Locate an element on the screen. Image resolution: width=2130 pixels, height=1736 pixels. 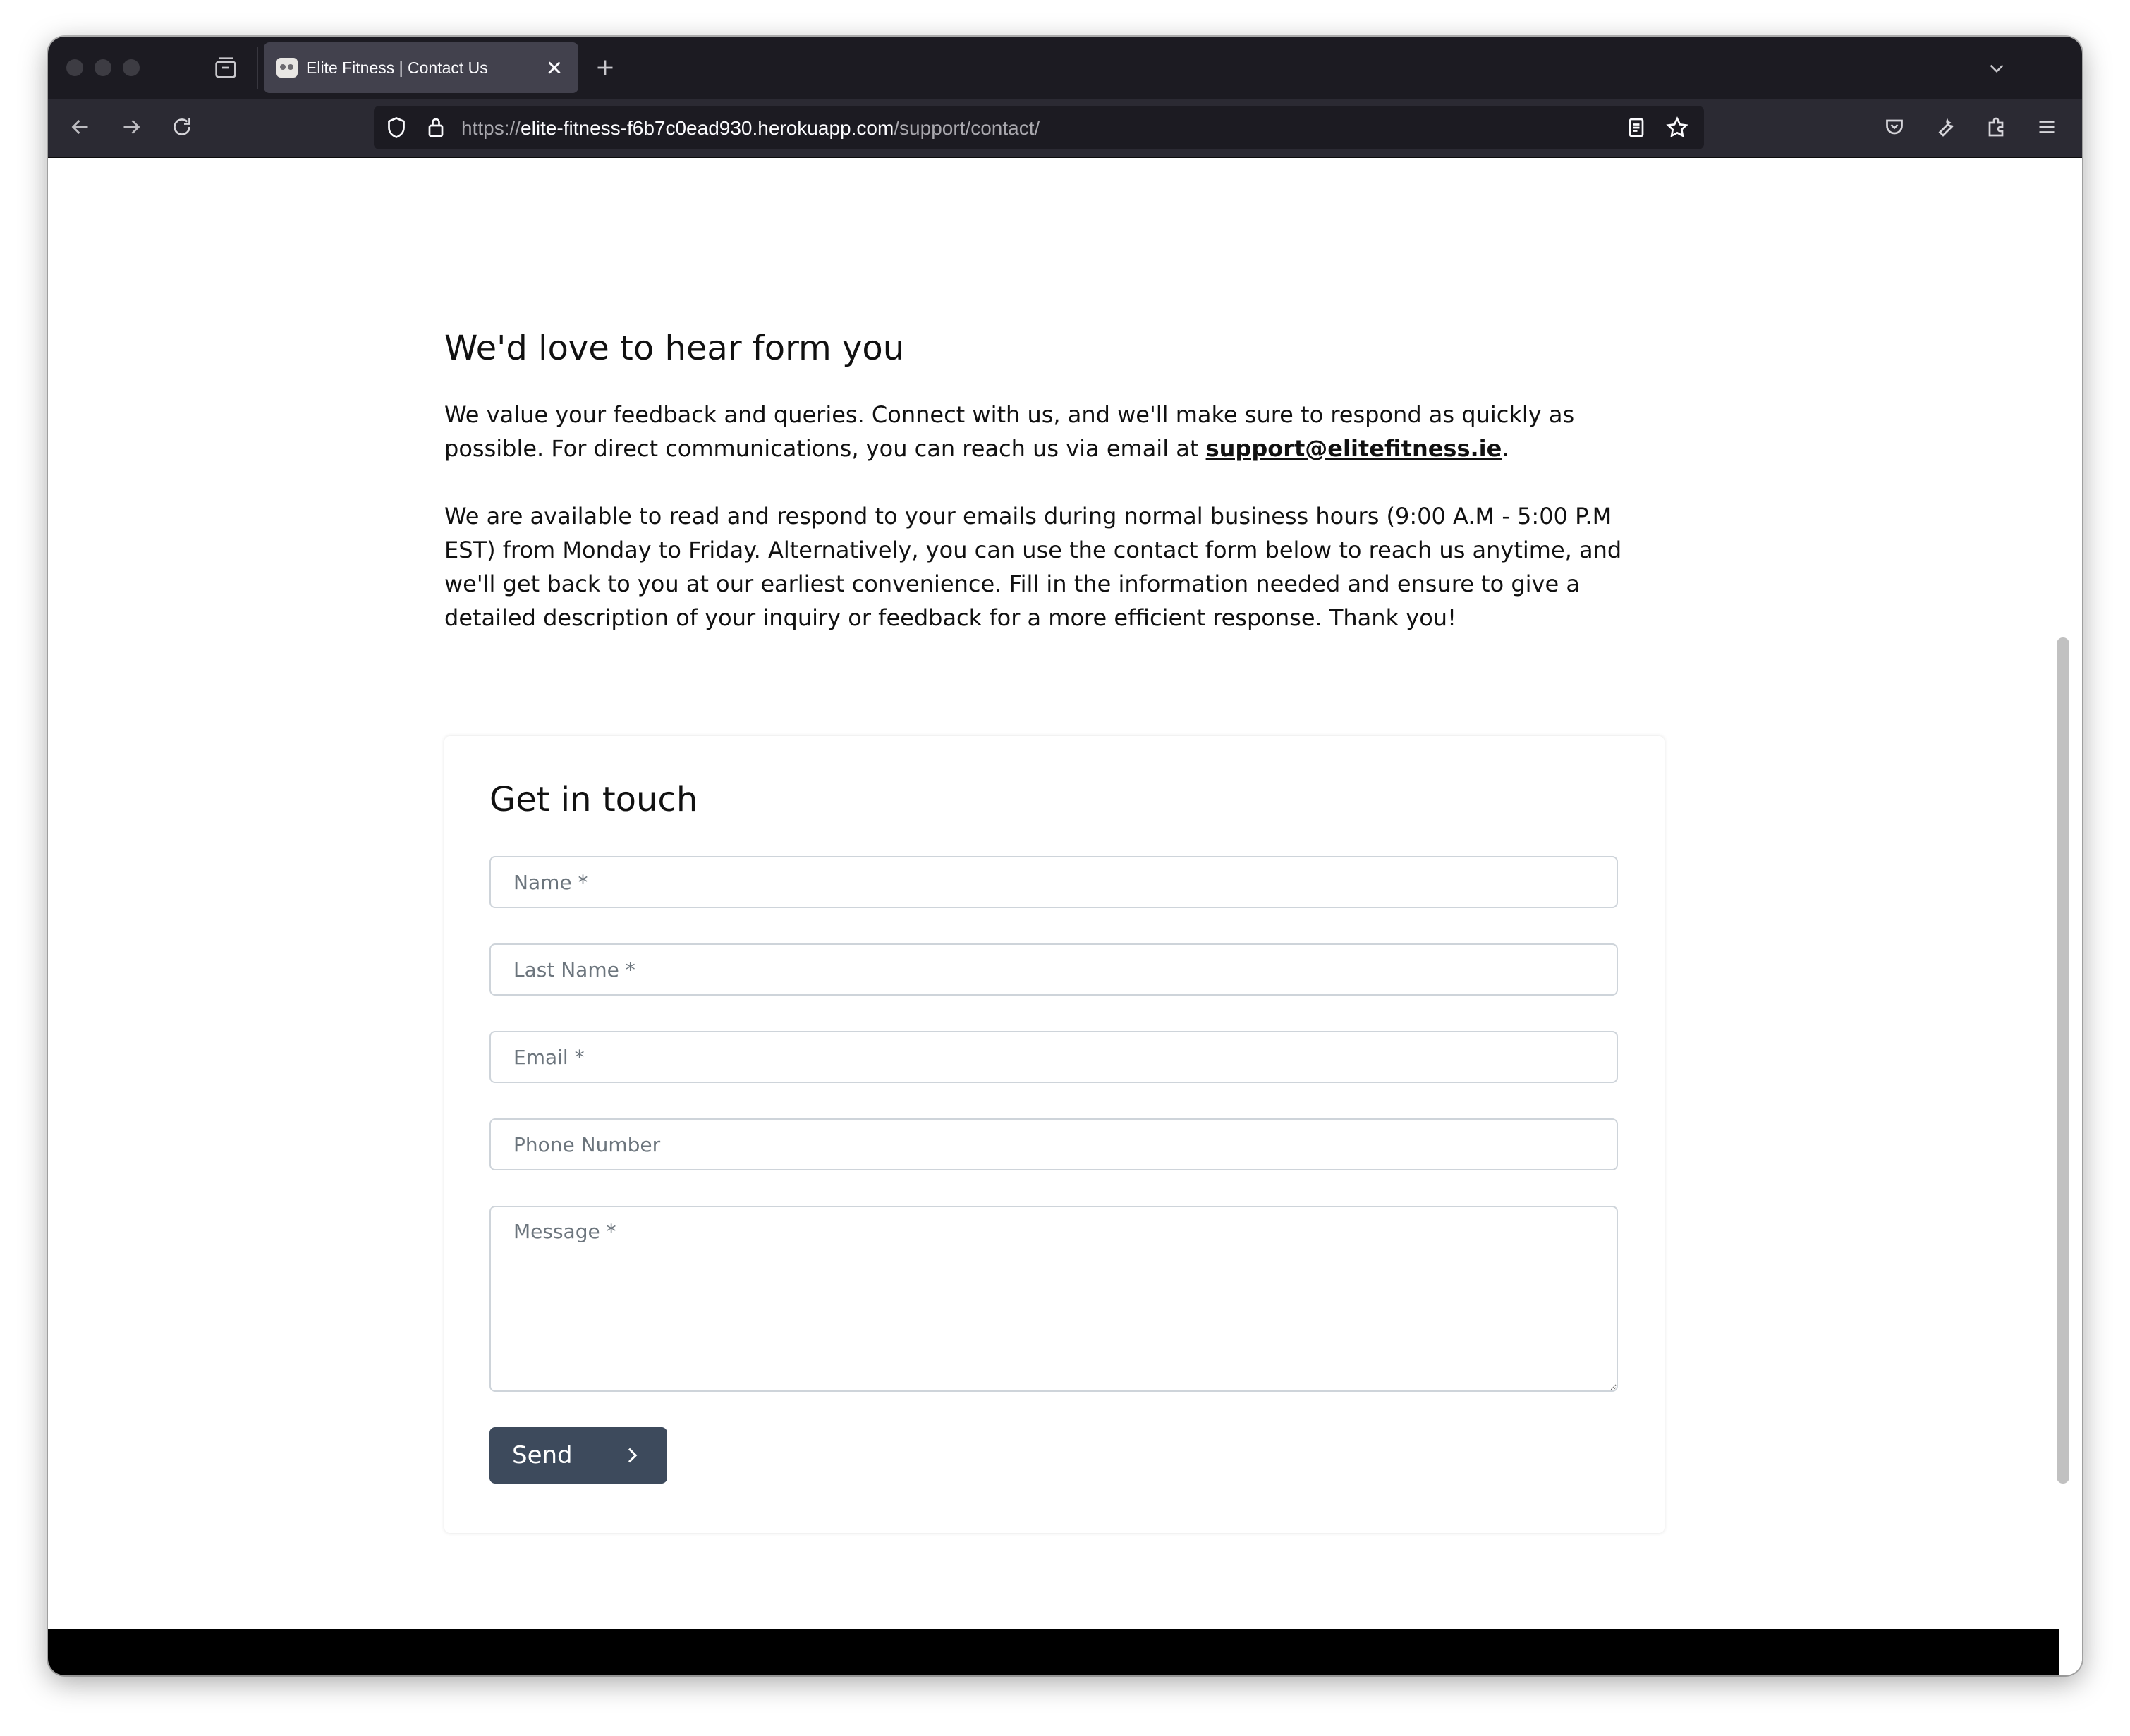
active-tab: Elite Fitness | Contact Us is located at coordinates (421, 68).